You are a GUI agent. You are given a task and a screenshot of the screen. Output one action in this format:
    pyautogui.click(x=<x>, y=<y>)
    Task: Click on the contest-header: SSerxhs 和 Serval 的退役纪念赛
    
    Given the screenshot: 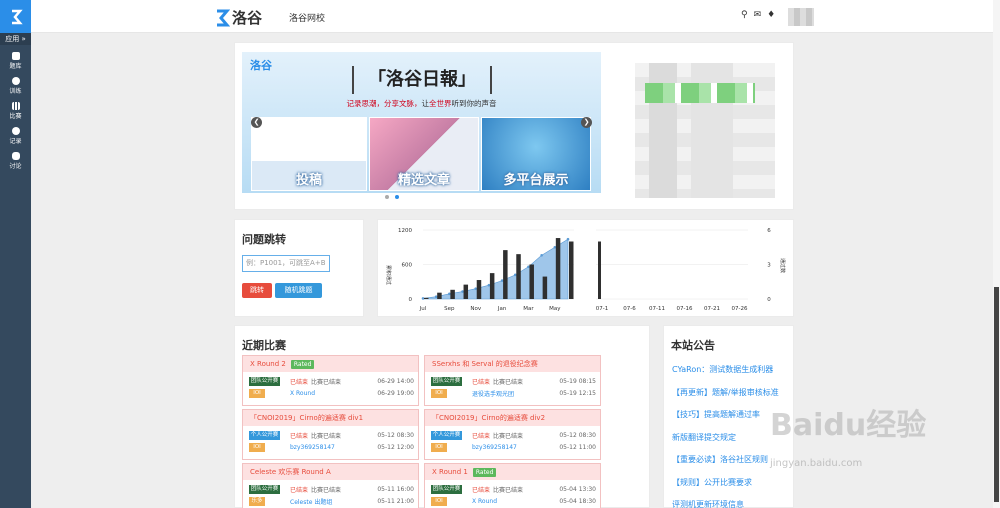 What is the action you would take?
    pyautogui.click(x=512, y=364)
    